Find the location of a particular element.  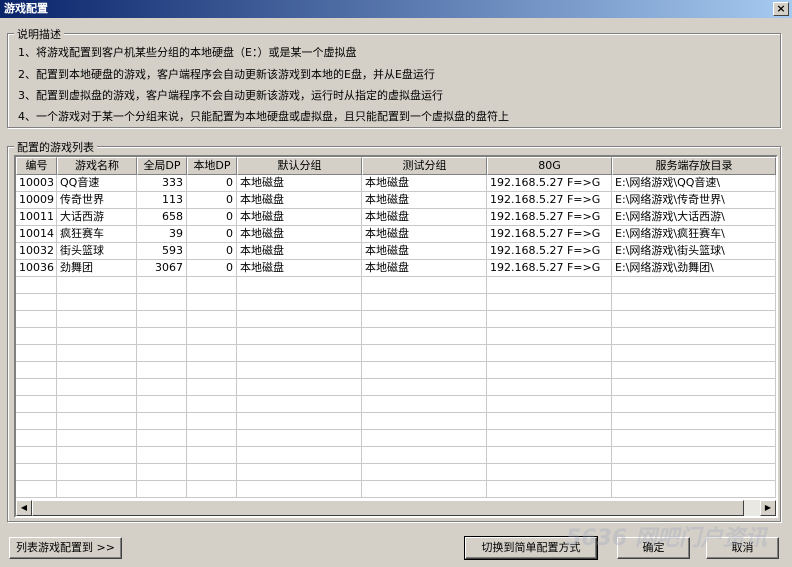

column-header-game-name: 游戏名称 is located at coordinates (97, 166).